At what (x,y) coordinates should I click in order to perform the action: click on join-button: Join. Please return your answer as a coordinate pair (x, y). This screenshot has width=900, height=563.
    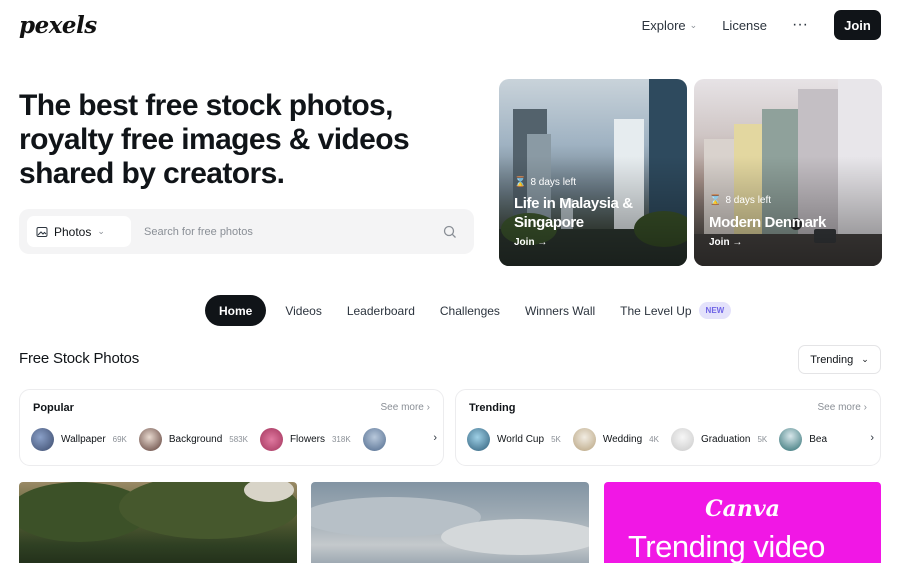
    Looking at the image, I should click on (857, 25).